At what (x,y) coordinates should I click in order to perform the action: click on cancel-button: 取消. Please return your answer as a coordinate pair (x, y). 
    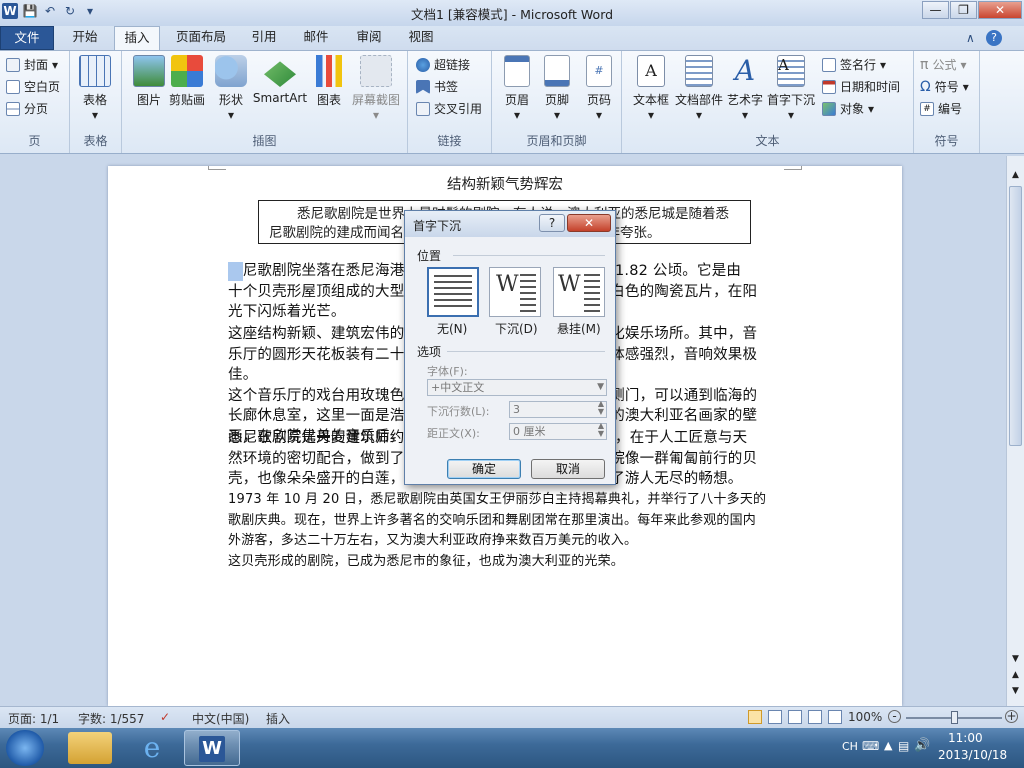
    Looking at the image, I should click on (568, 469).